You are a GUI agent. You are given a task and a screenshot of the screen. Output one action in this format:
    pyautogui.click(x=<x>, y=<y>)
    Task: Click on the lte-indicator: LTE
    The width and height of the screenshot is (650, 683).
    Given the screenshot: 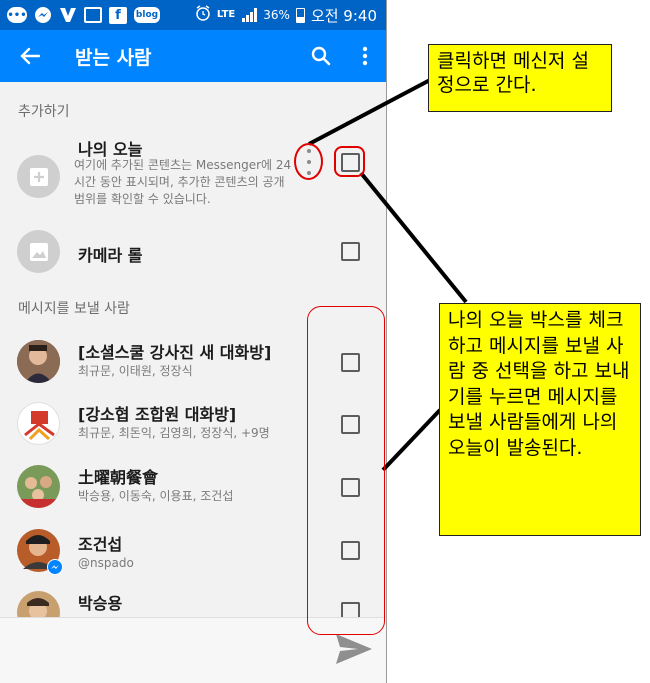 What is the action you would take?
    pyautogui.click(x=226, y=14)
    